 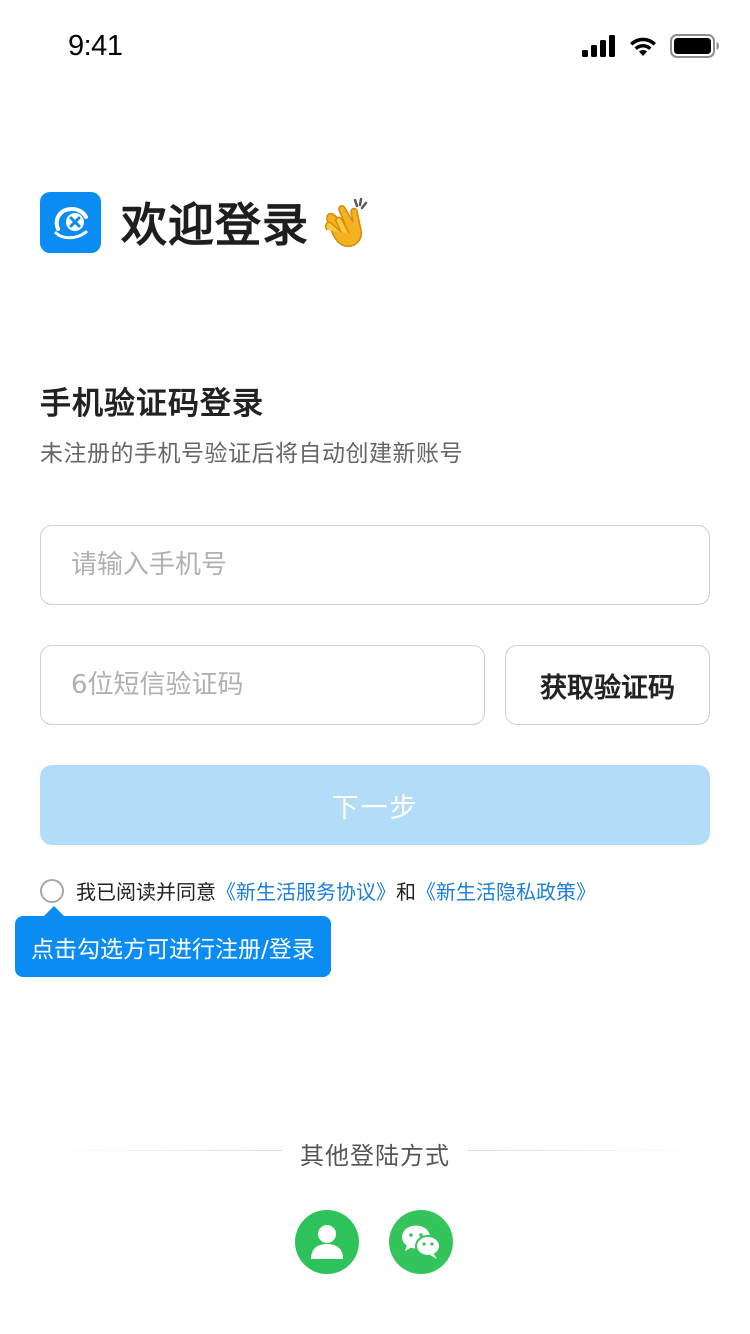 I want to click on service-agreement-link: 《新生活服务协议》, so click(x=306, y=890).